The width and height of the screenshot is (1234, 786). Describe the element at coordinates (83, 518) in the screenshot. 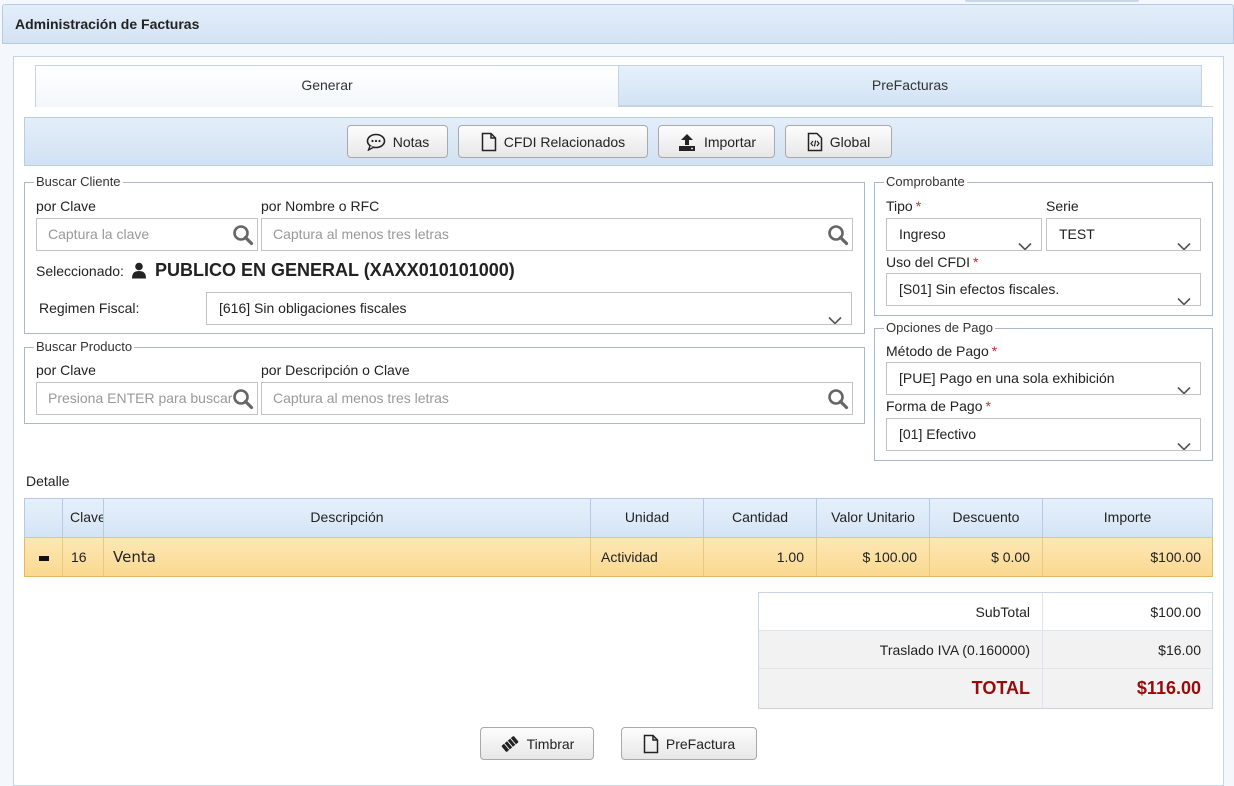

I see `column-header-clave: Clave` at that location.